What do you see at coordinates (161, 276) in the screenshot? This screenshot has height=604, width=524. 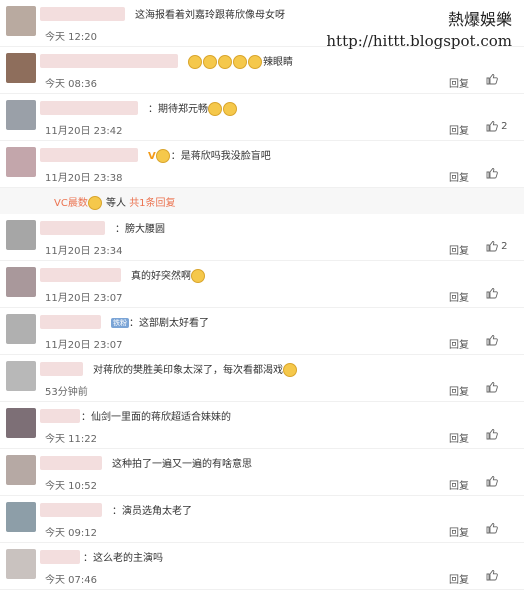 I see `comment-text-content: 真的好突然啊` at bounding box center [161, 276].